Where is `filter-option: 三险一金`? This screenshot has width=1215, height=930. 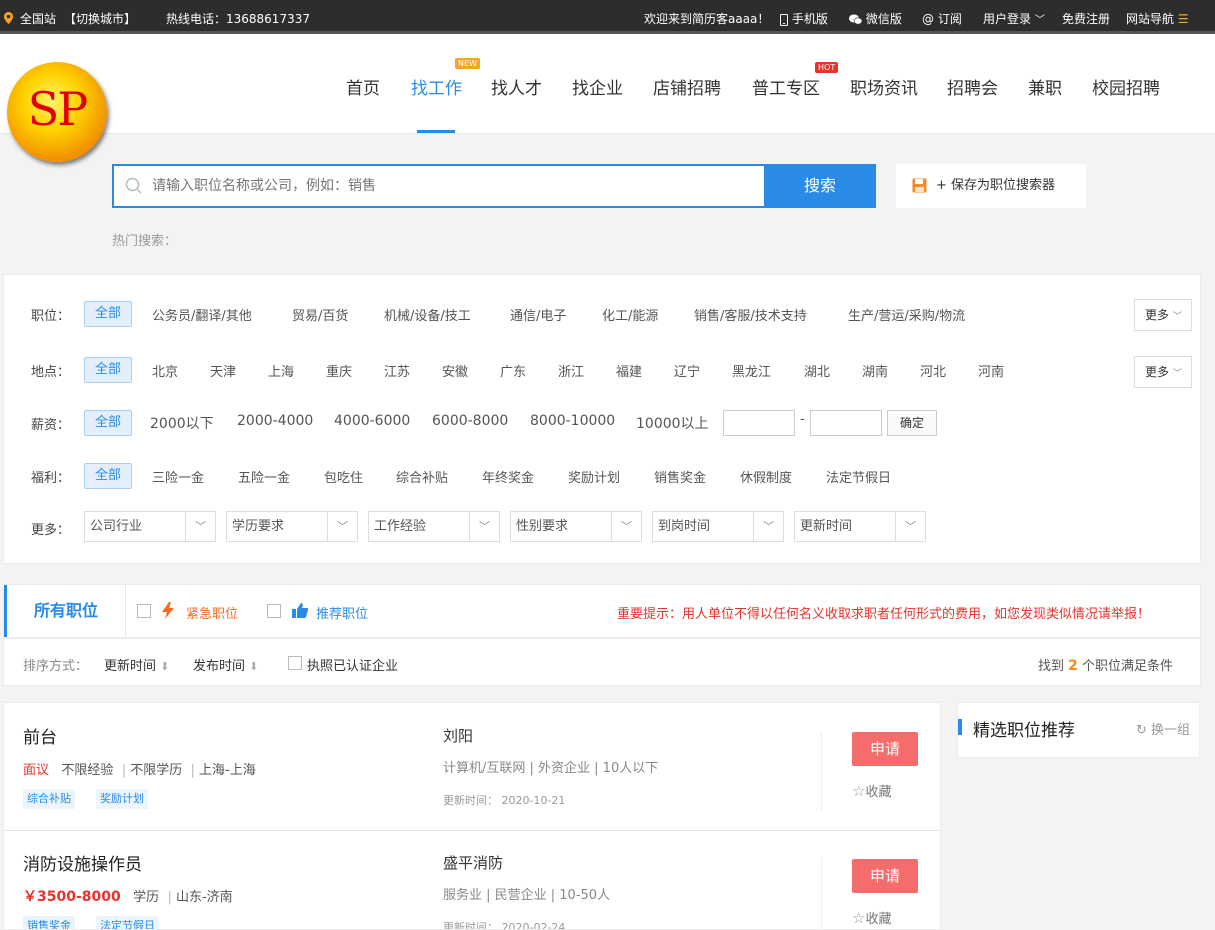 filter-option: 三险一金 is located at coordinates (178, 476).